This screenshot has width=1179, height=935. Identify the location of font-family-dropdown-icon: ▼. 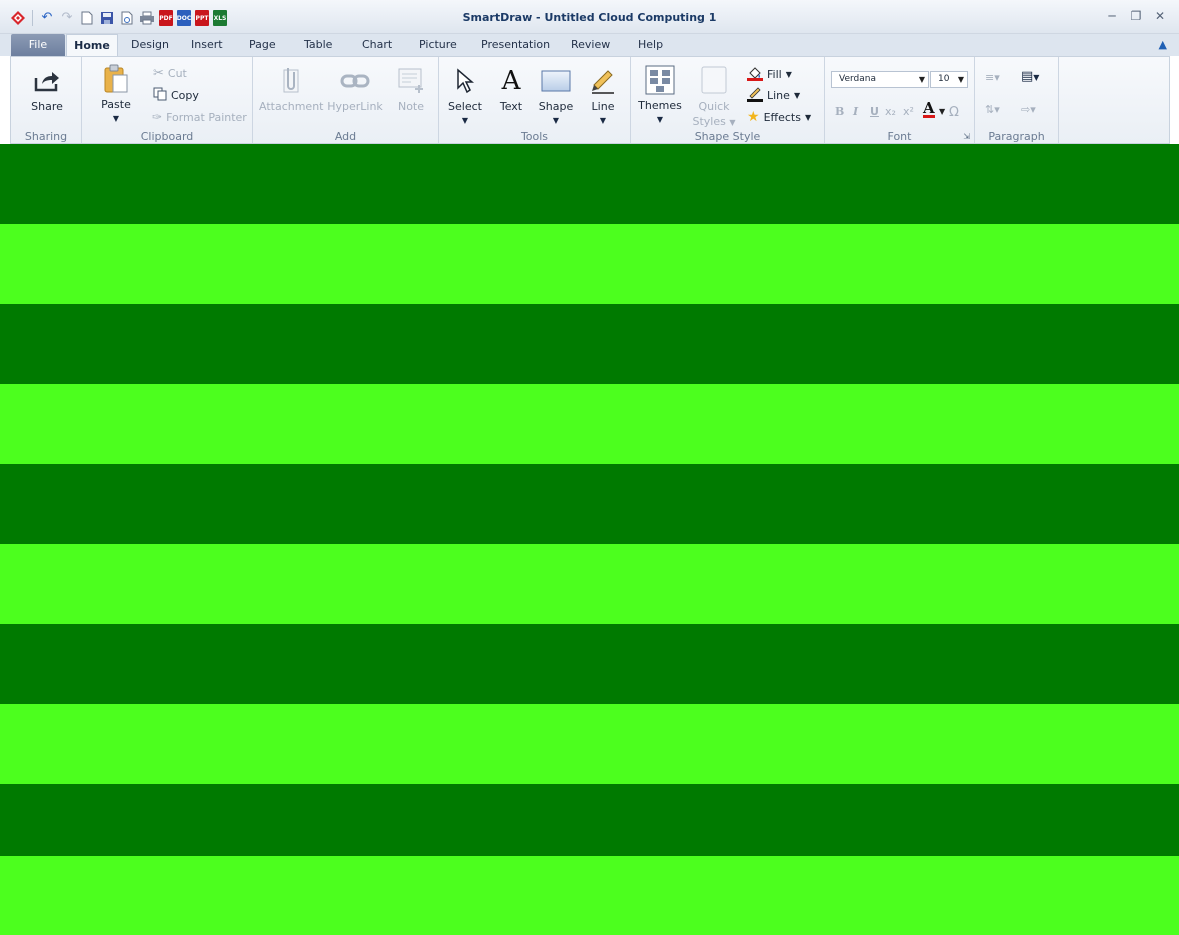
(922, 79).